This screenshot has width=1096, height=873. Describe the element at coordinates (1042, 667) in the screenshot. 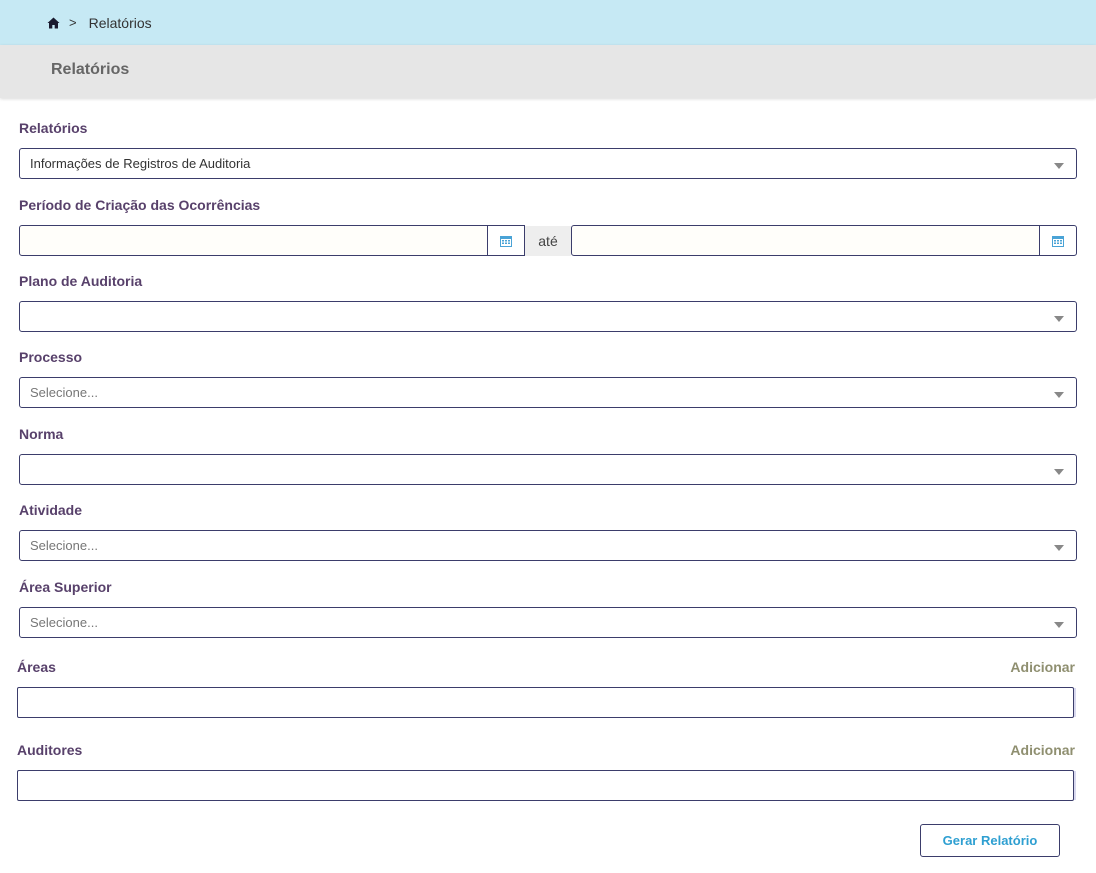

I see `areas-add-link: Adicionar` at that location.